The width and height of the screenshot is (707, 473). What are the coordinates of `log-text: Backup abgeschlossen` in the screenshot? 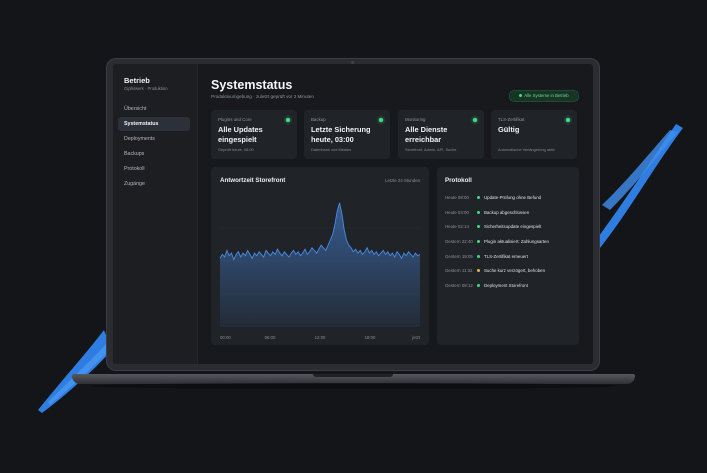 It's located at (507, 212).